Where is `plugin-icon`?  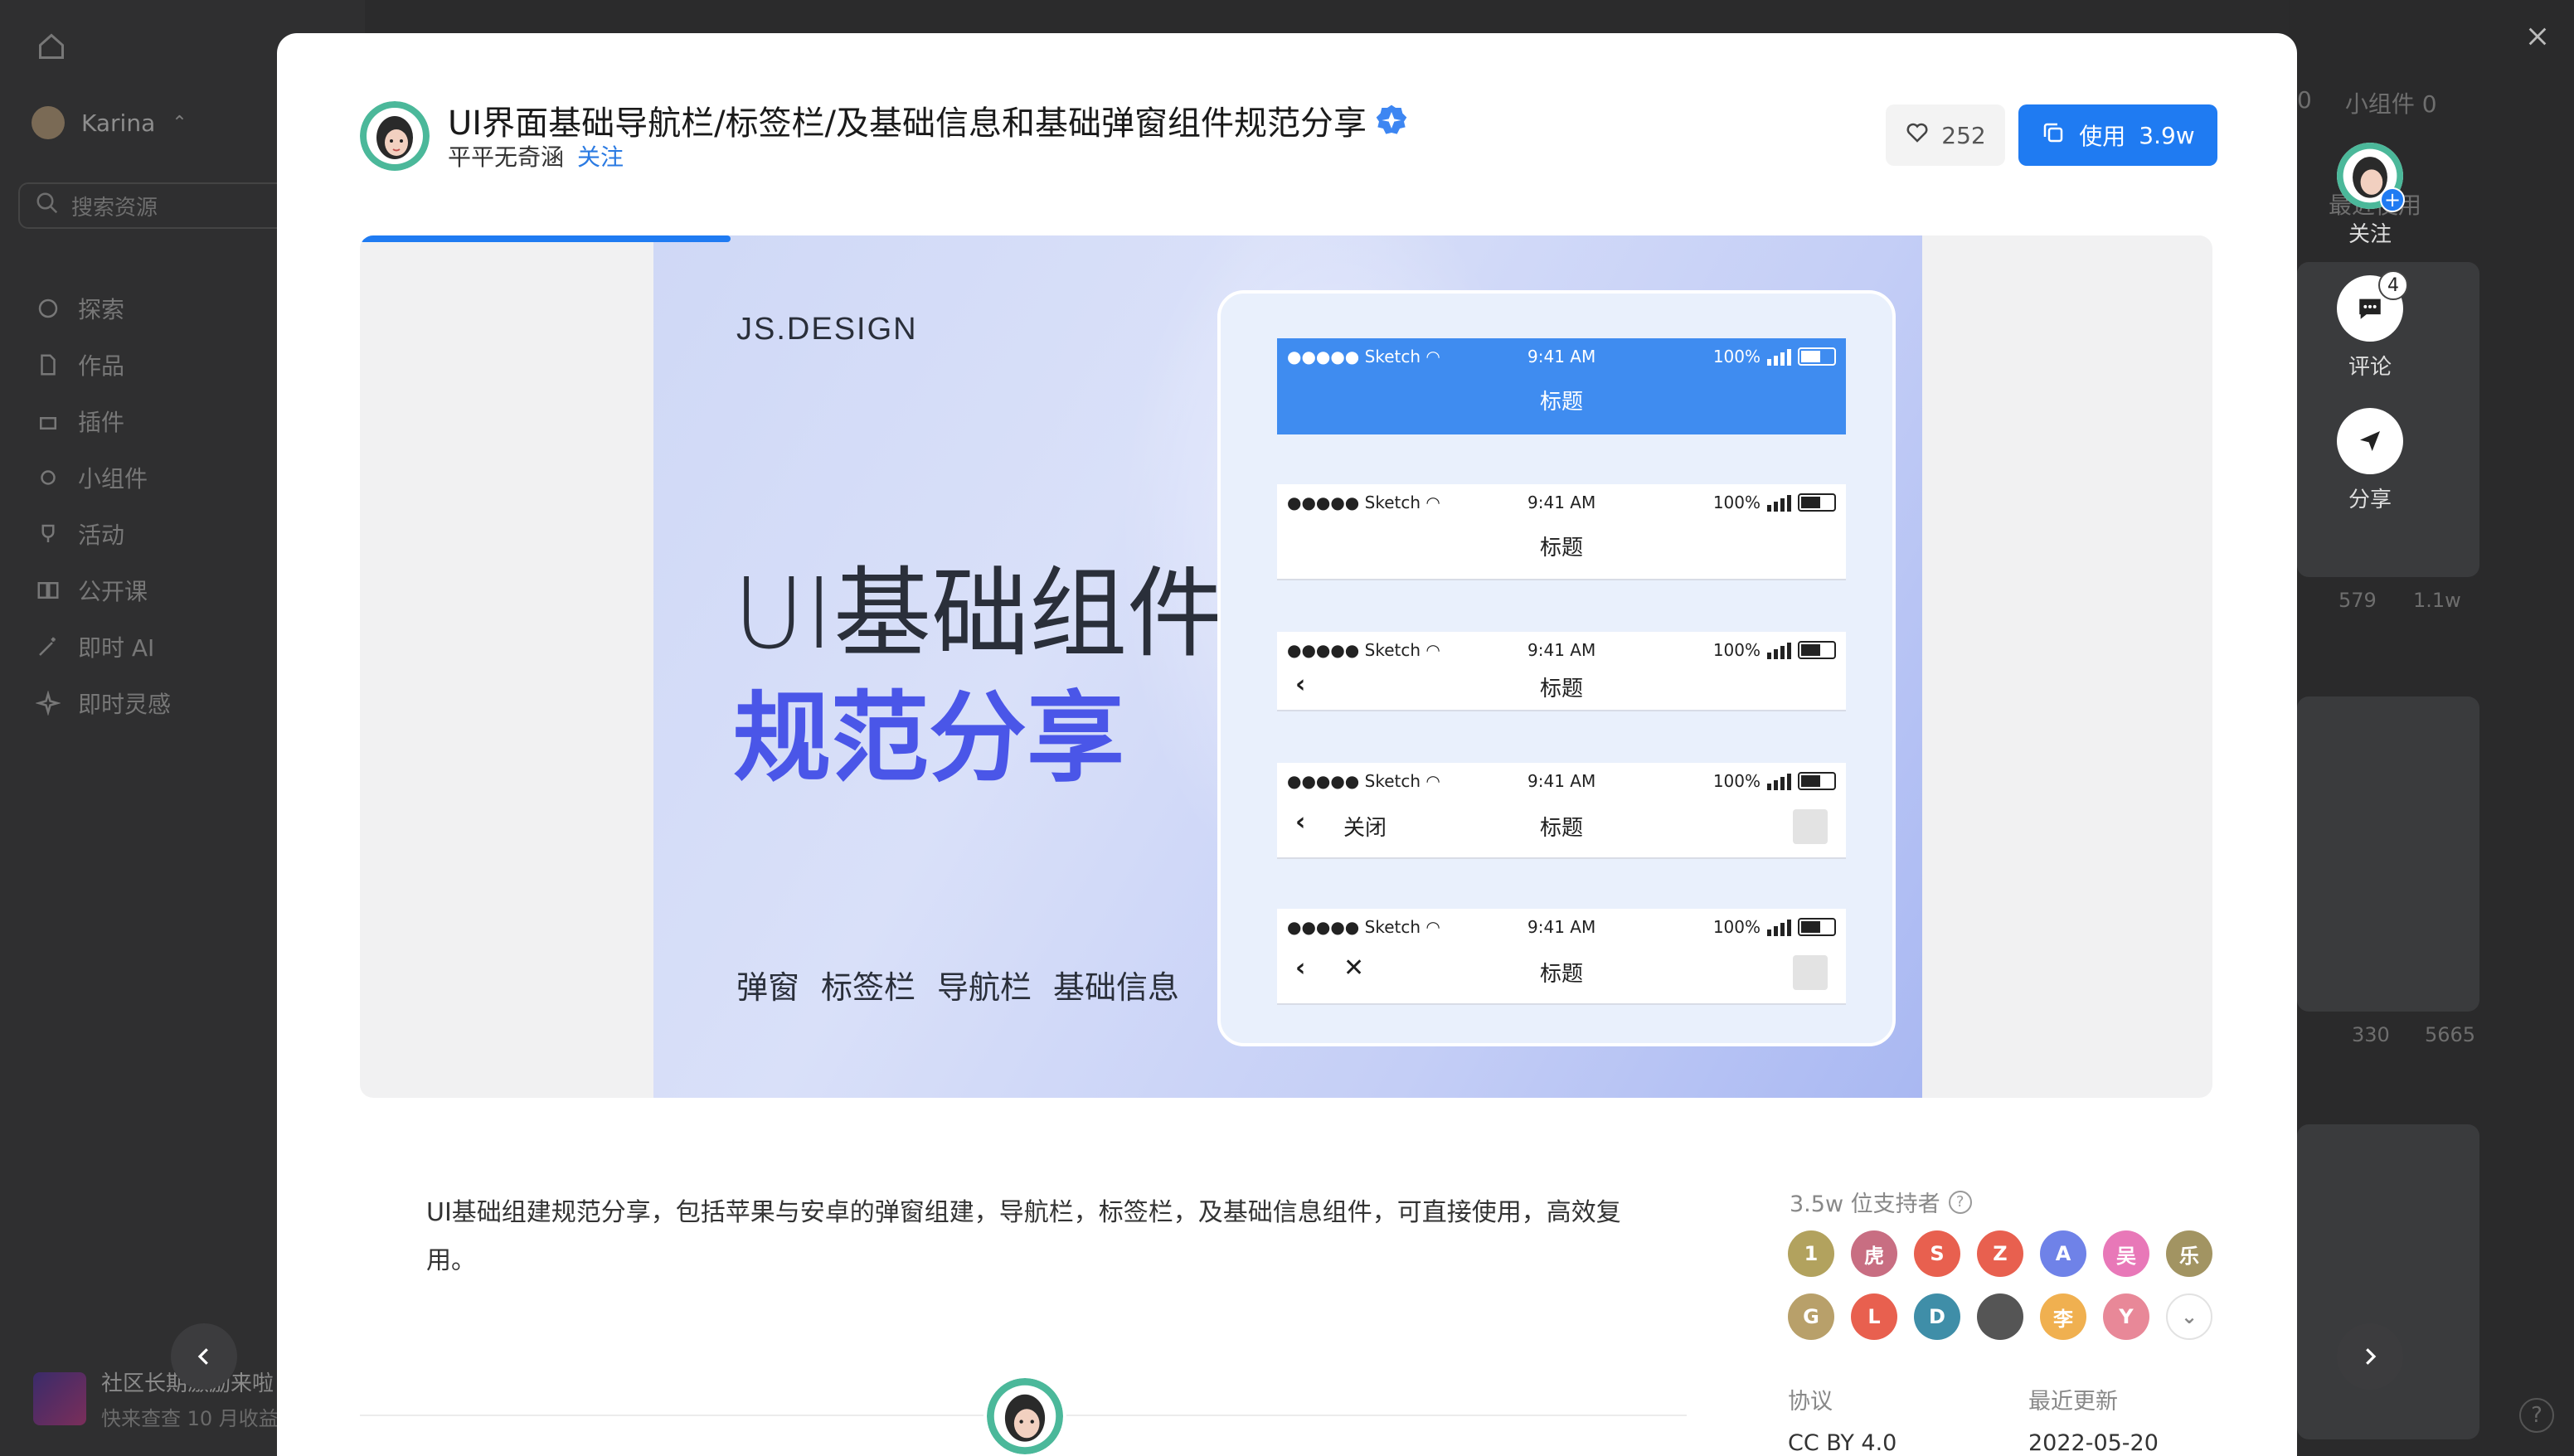 plugin-icon is located at coordinates (48, 421).